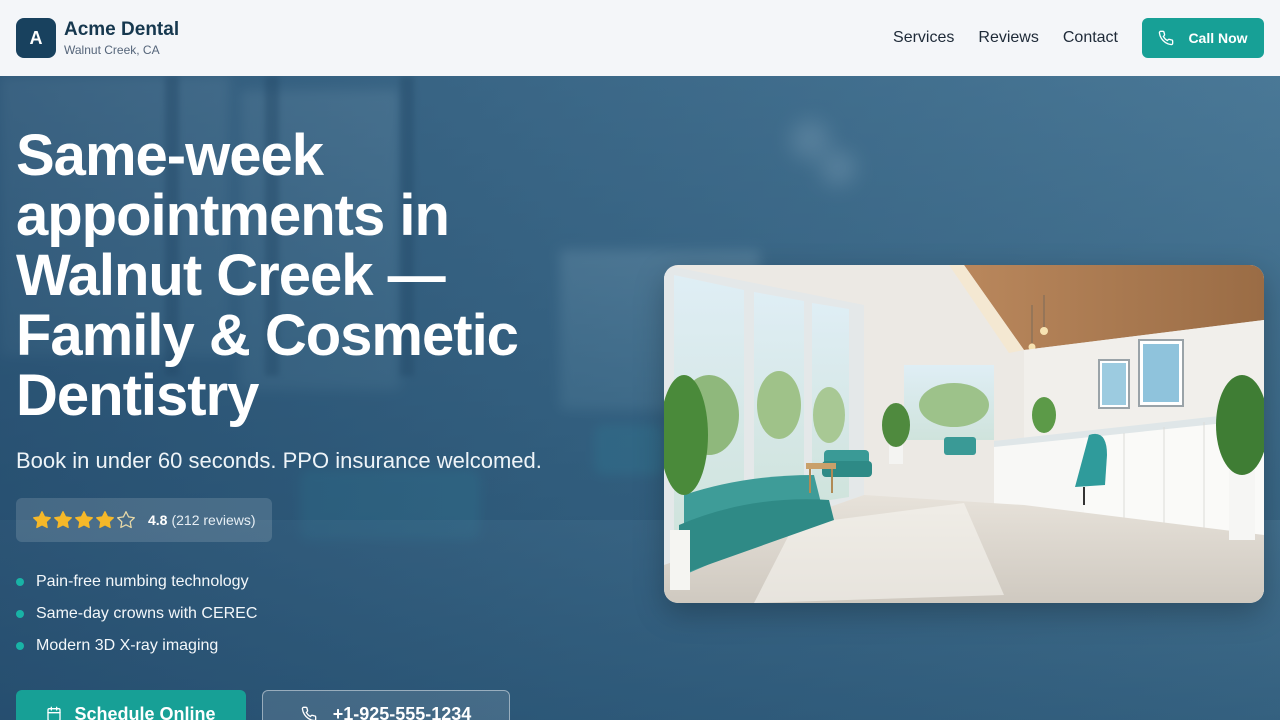 Image resolution: width=1280 pixels, height=720 pixels. I want to click on phone-number-button: +1-925-555-1234, so click(386, 705).